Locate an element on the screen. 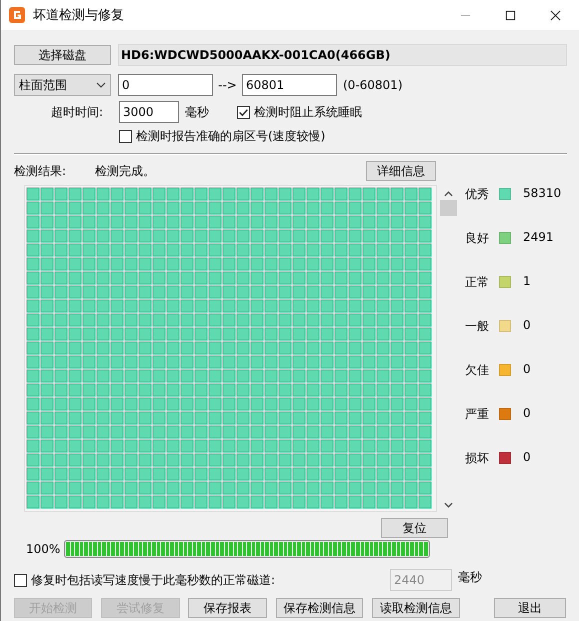 Image resolution: width=579 pixels, height=621 pixels. range-hint: (0-60801) is located at coordinates (373, 85).